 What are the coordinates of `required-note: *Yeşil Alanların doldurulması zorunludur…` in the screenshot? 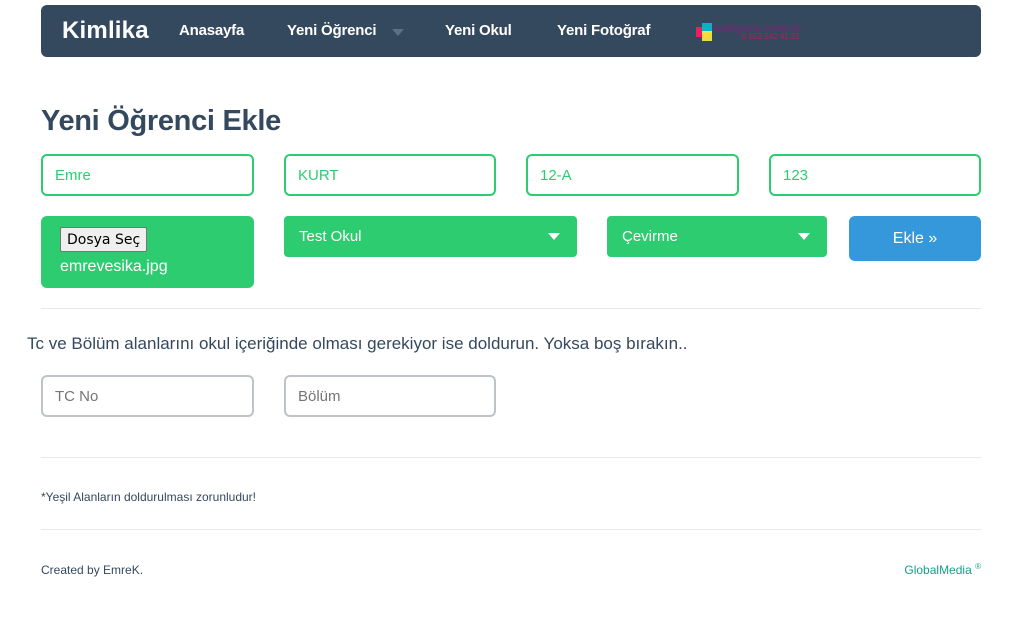 It's located at (149, 497).